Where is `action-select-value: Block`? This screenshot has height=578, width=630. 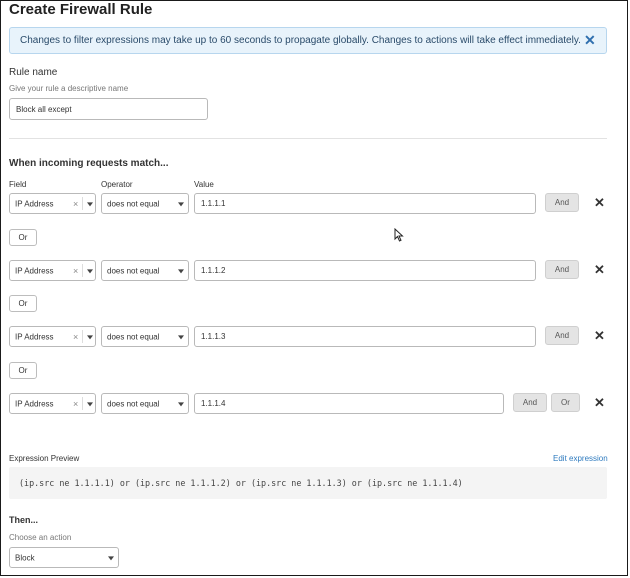 action-select-value: Block is located at coordinates (25, 557).